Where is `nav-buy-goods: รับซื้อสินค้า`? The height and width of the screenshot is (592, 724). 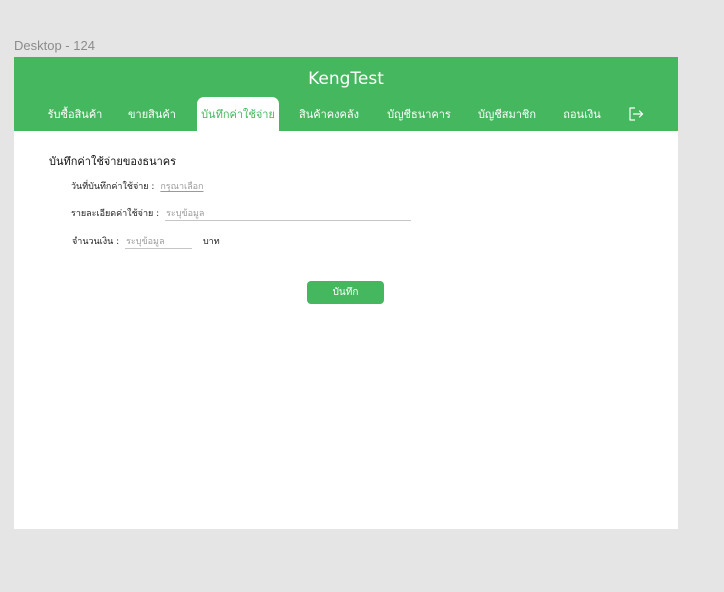 nav-buy-goods: รับซื้อสินค้า is located at coordinates (75, 114).